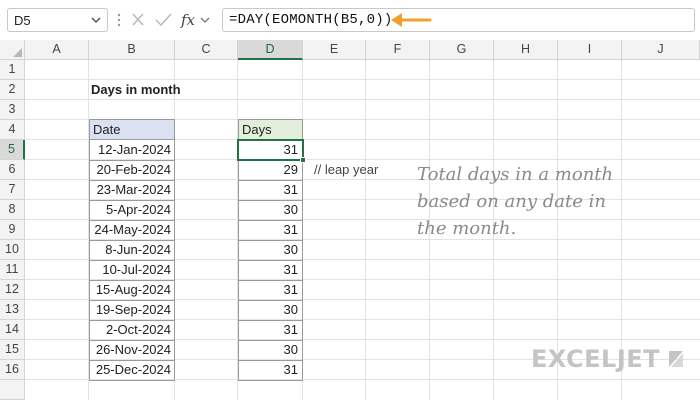 The image size is (700, 400). What do you see at coordinates (12, 370) in the screenshot?
I see `row-header-16: 16` at bounding box center [12, 370].